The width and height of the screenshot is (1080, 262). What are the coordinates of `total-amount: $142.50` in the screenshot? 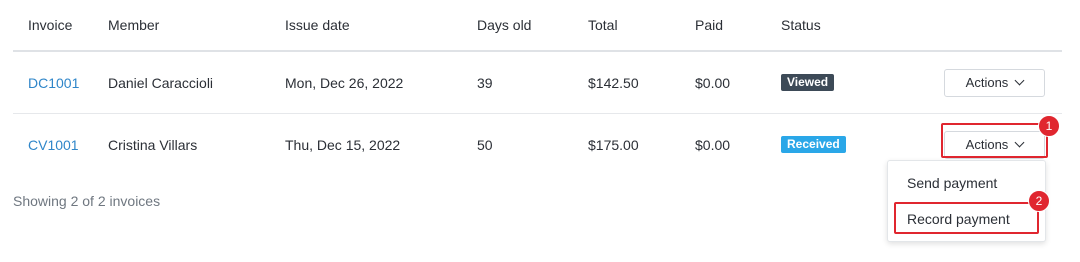 It's located at (613, 82).